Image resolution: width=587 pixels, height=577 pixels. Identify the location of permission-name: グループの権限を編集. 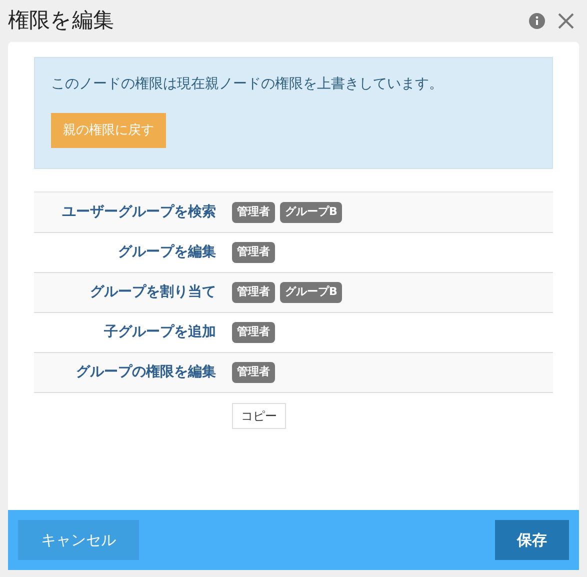
(145, 372).